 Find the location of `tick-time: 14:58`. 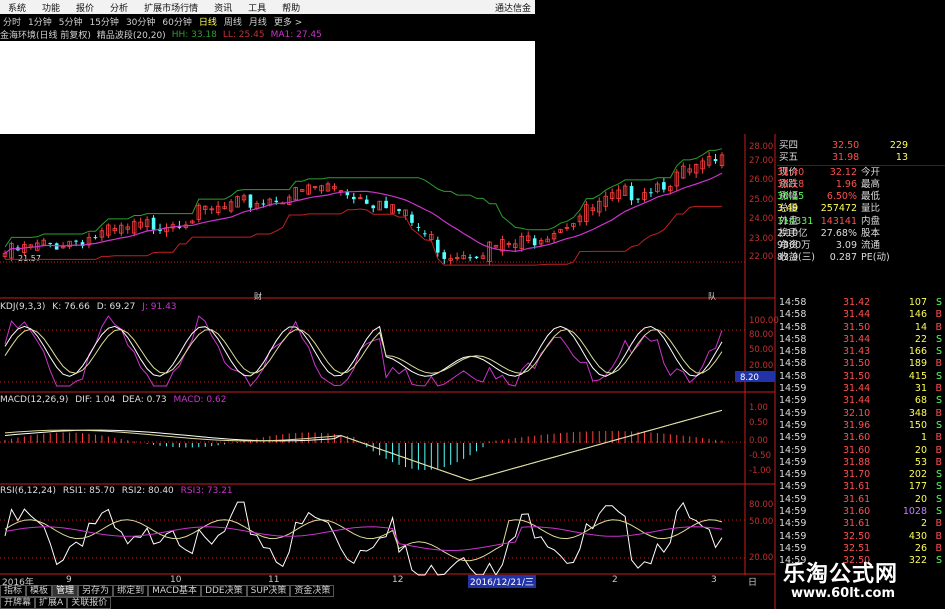

tick-time: 14:58 is located at coordinates (793, 315).